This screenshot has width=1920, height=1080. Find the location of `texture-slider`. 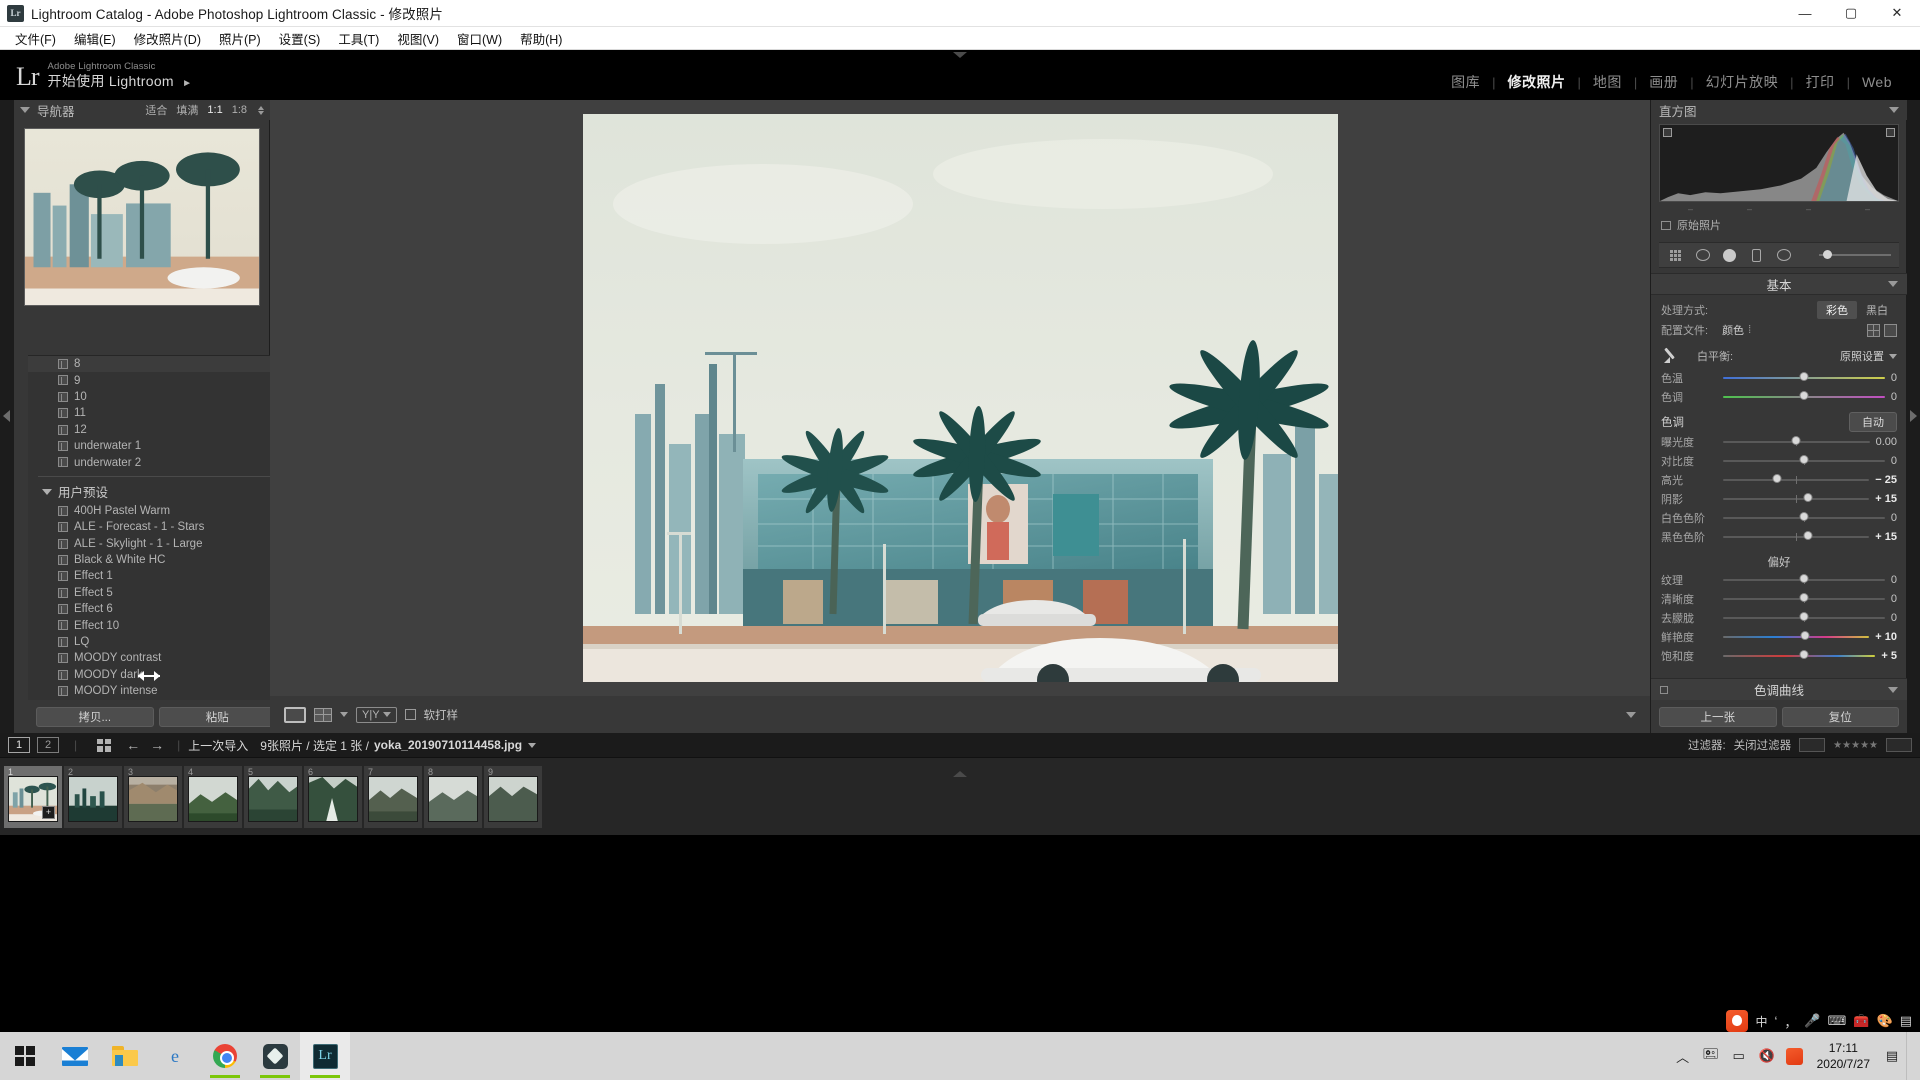

texture-slider is located at coordinates (1804, 579).